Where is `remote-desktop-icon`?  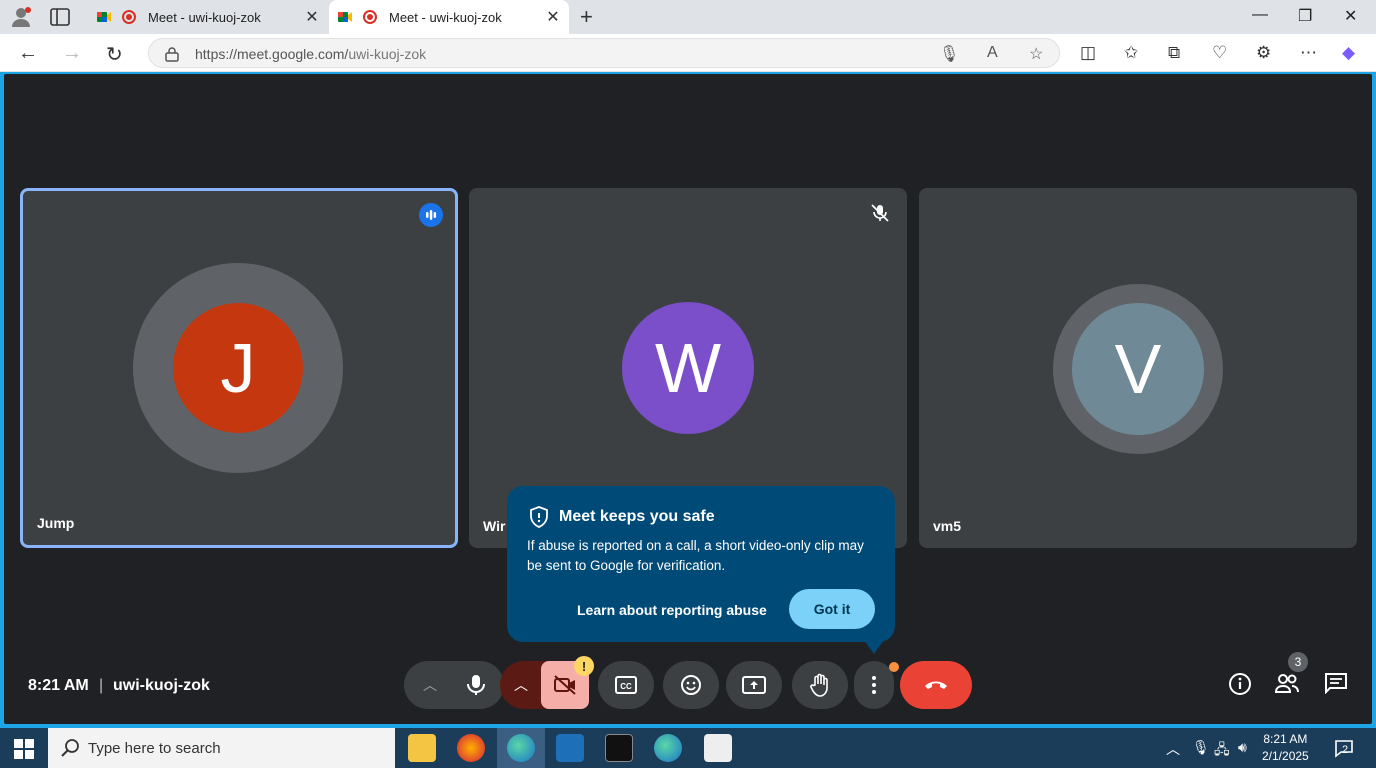 remote-desktop-icon is located at coordinates (570, 748).